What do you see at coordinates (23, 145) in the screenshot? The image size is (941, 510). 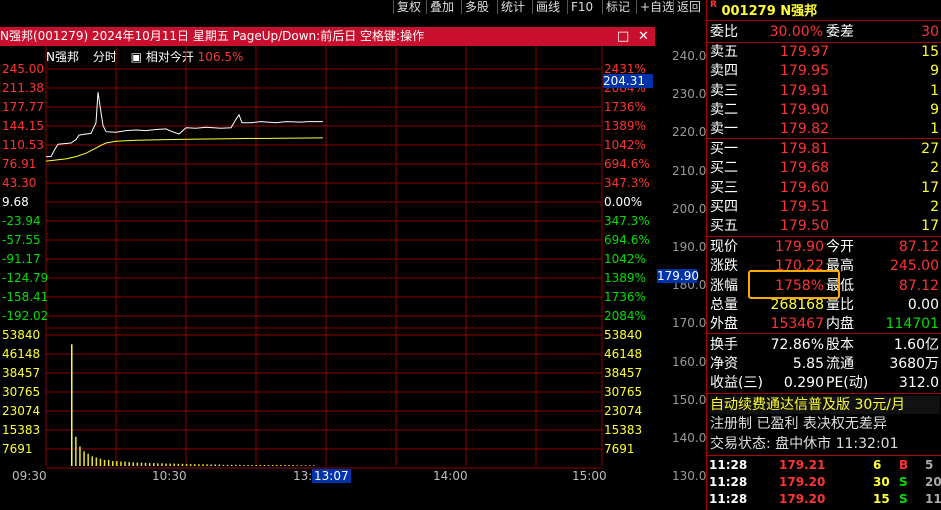 I see `price-tick: 110.53` at bounding box center [23, 145].